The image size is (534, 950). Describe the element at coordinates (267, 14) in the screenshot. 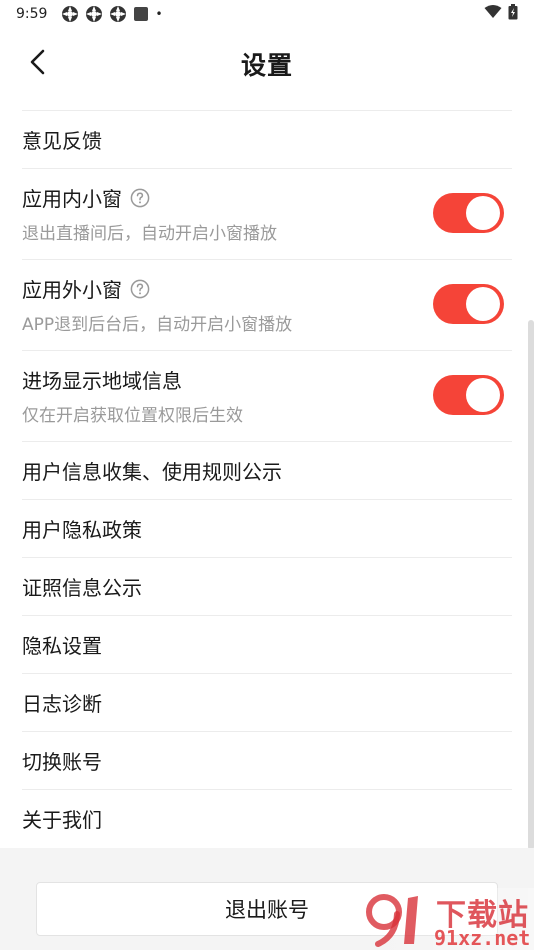

I see `status-bar: 9:59 •` at that location.